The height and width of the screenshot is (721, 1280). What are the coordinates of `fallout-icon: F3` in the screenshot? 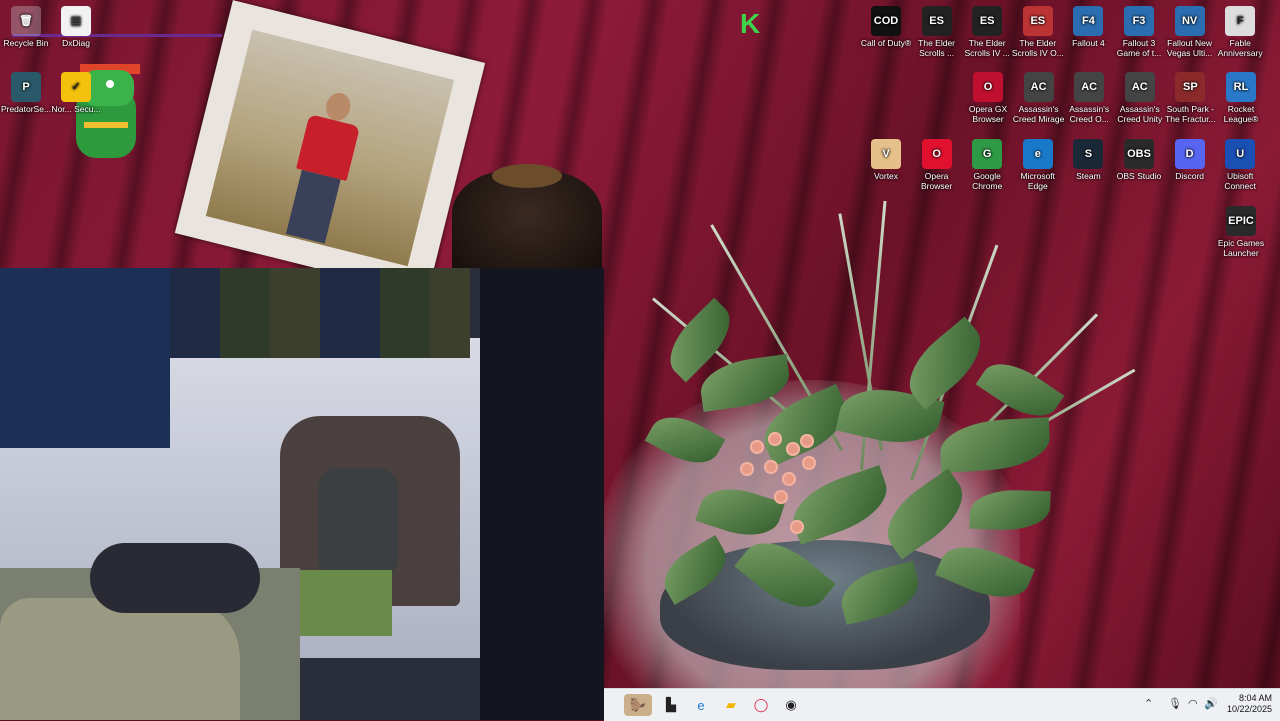 It's located at (1139, 21).